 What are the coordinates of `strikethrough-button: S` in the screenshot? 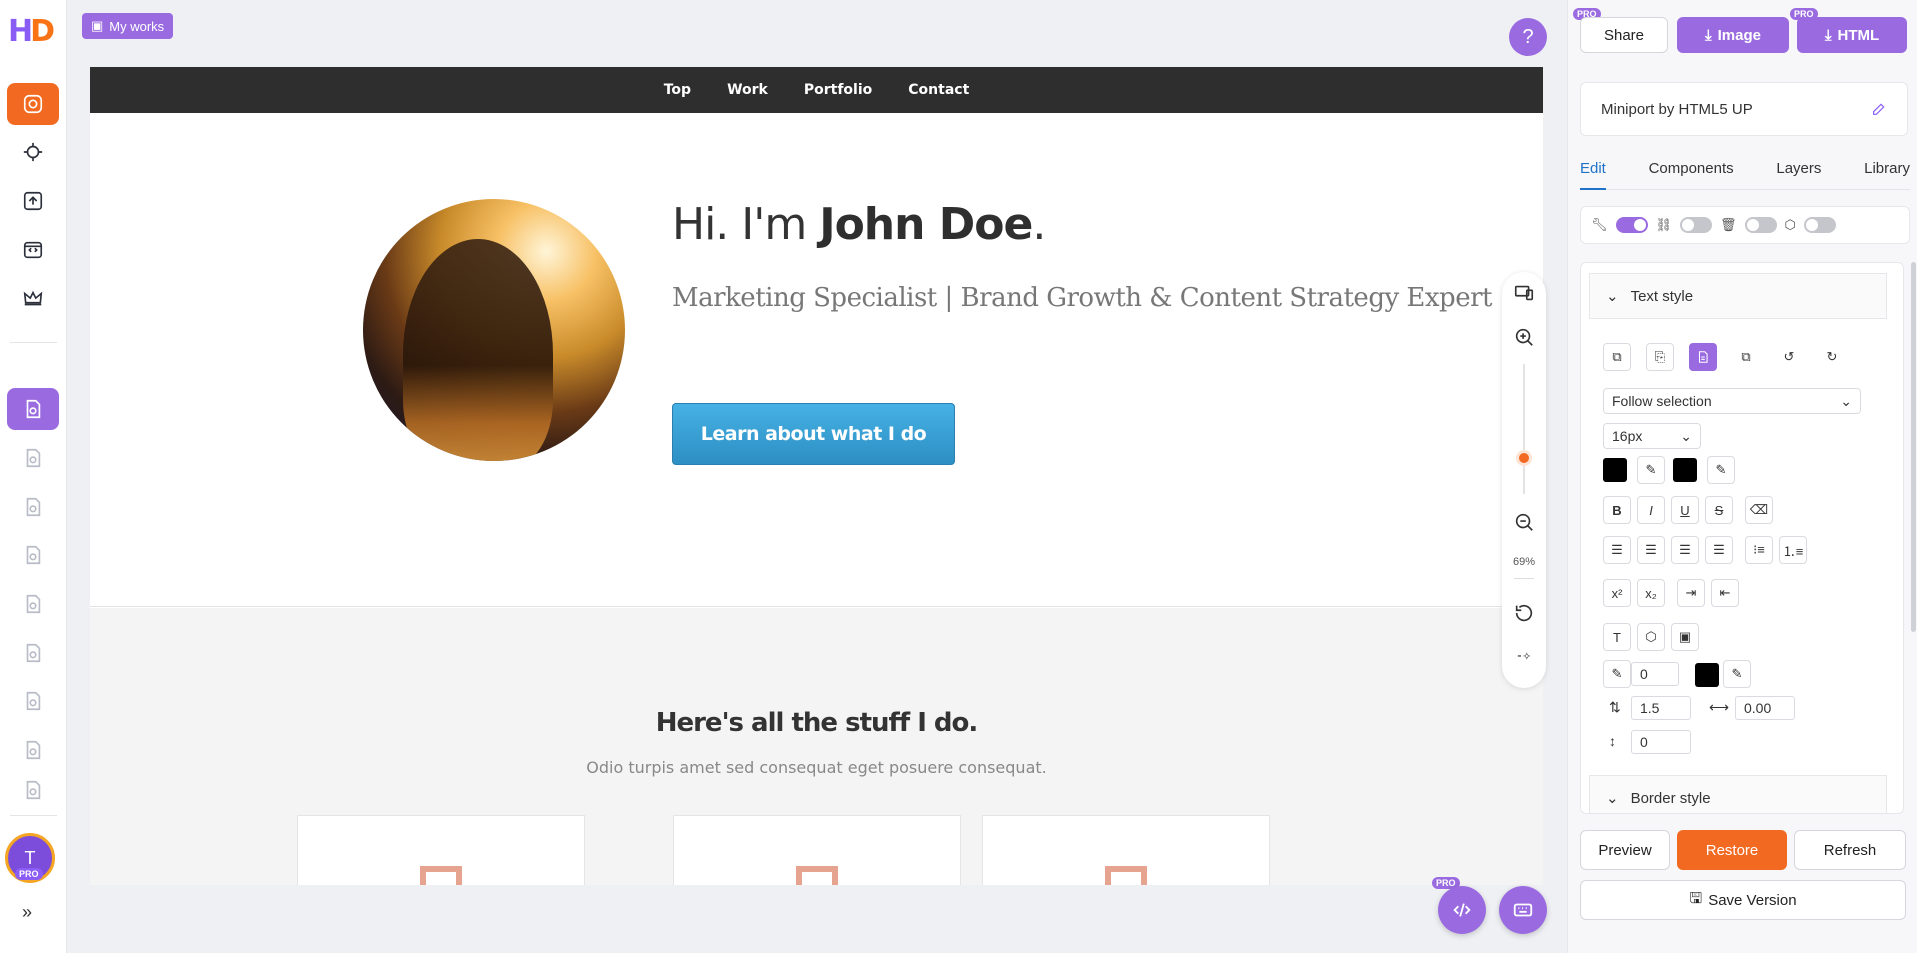 It's located at (1719, 510).